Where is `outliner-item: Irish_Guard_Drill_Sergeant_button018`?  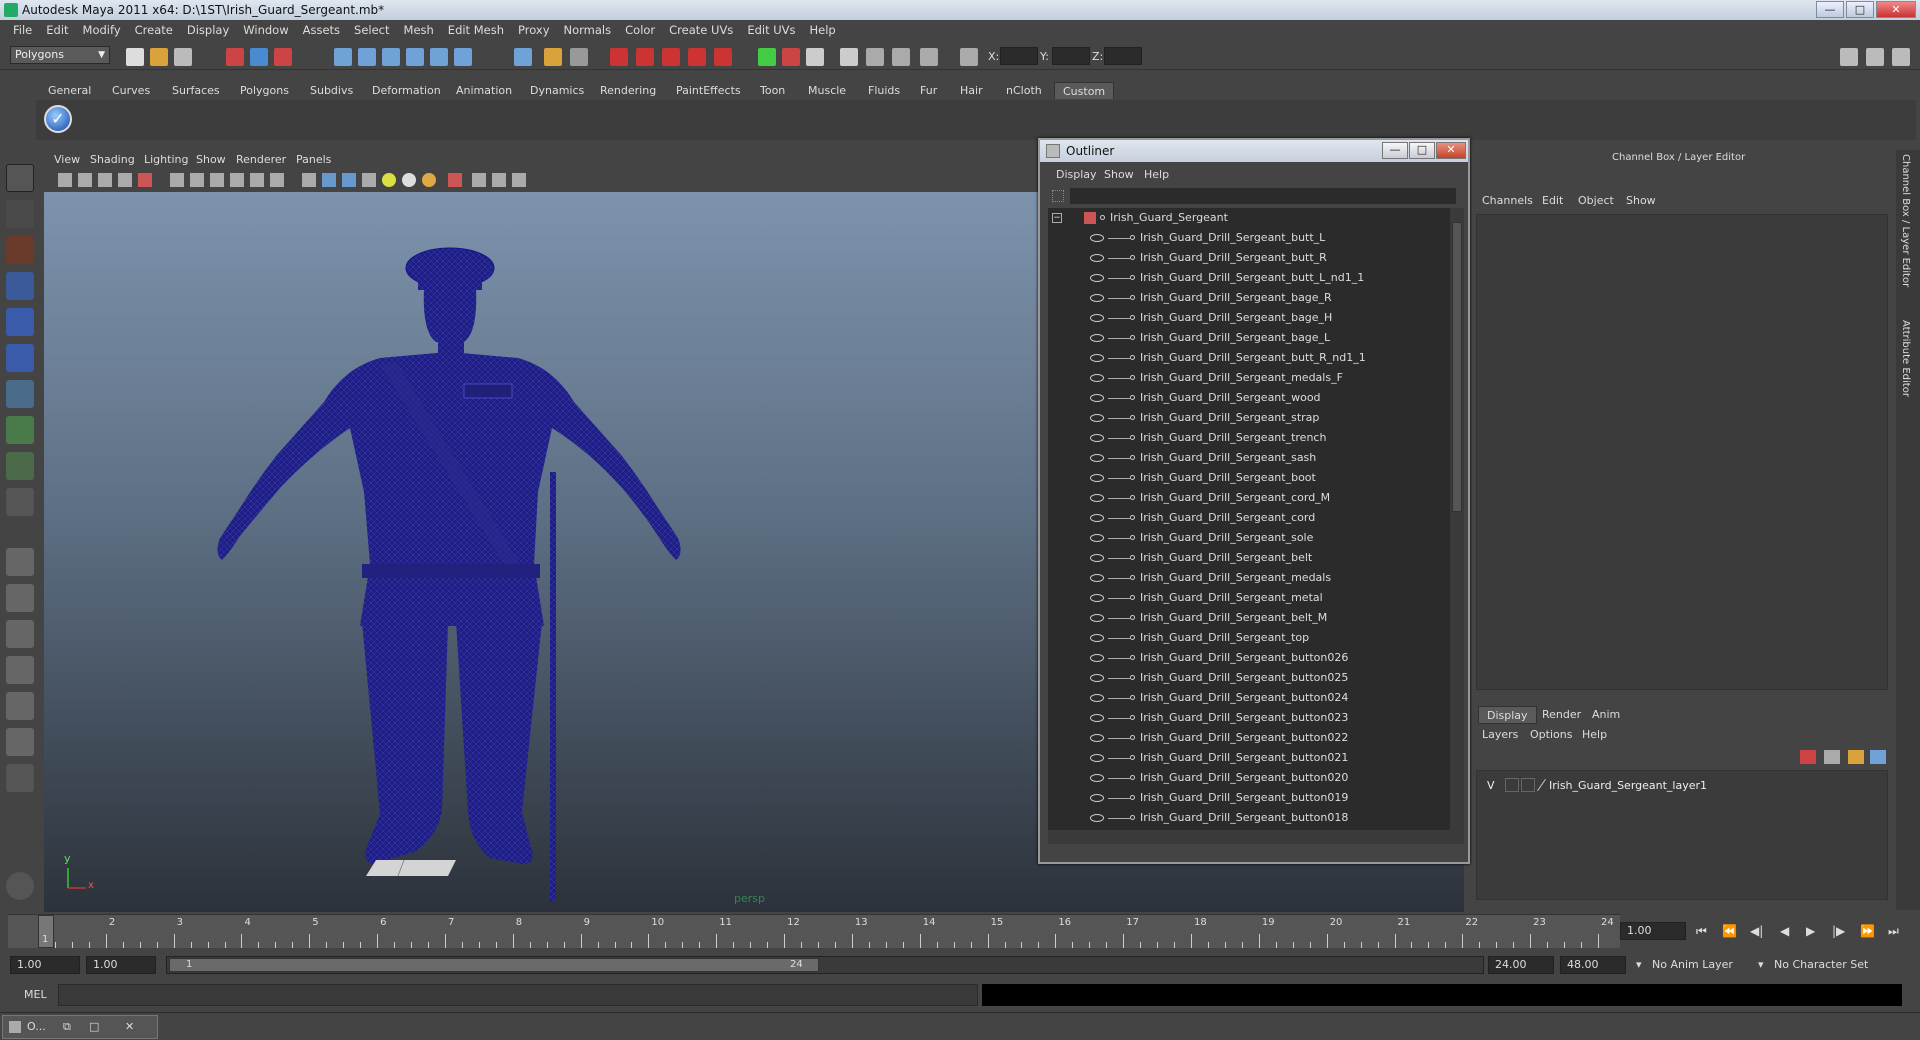
outliner-item: Irish_Guard_Drill_Sergeant_button018 is located at coordinates (1248, 818).